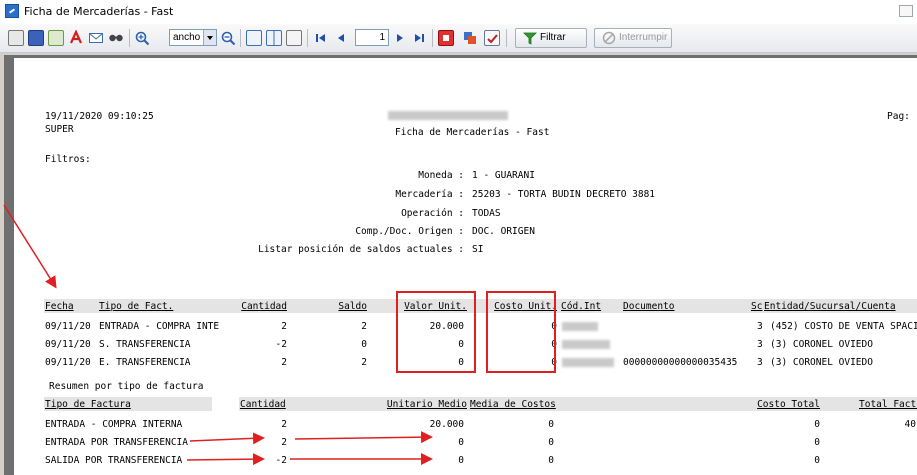  Describe the element at coordinates (503, 231) in the screenshot. I see `filter-value: DOC. ORIGEN` at that location.